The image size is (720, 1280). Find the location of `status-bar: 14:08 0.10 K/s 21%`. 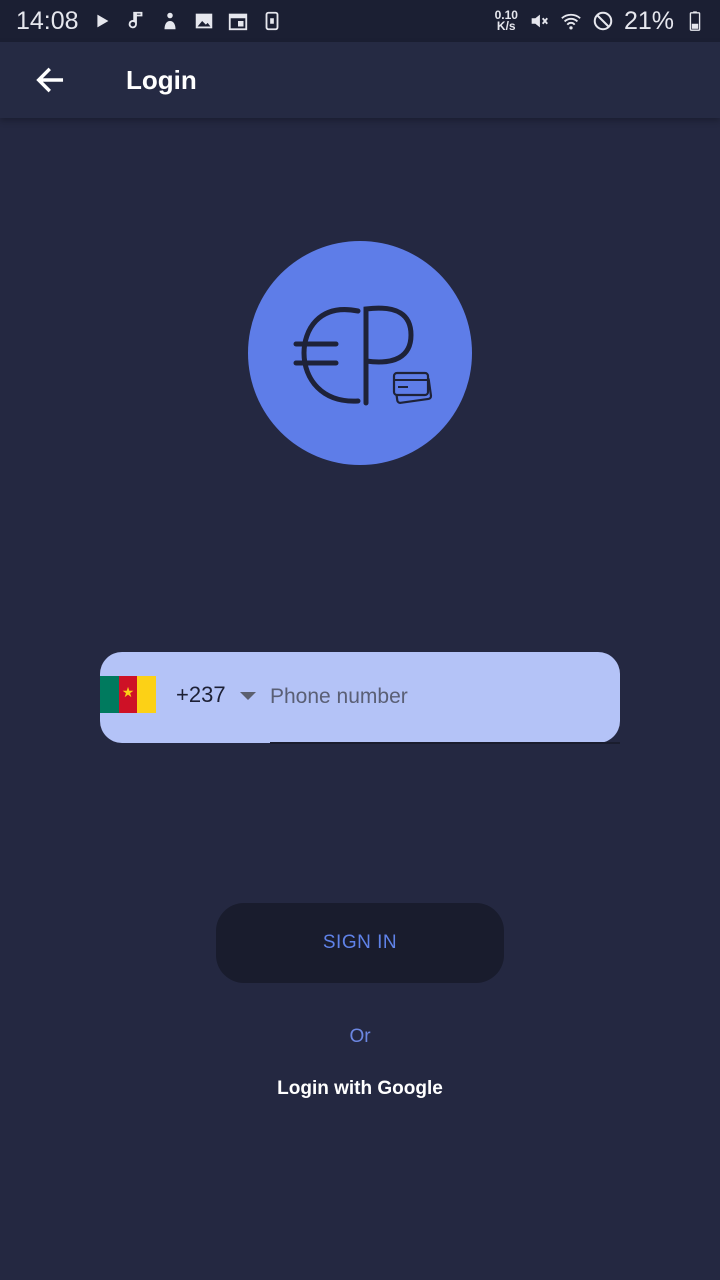

status-bar: 14:08 0.10 K/s 21% is located at coordinates (360, 21).